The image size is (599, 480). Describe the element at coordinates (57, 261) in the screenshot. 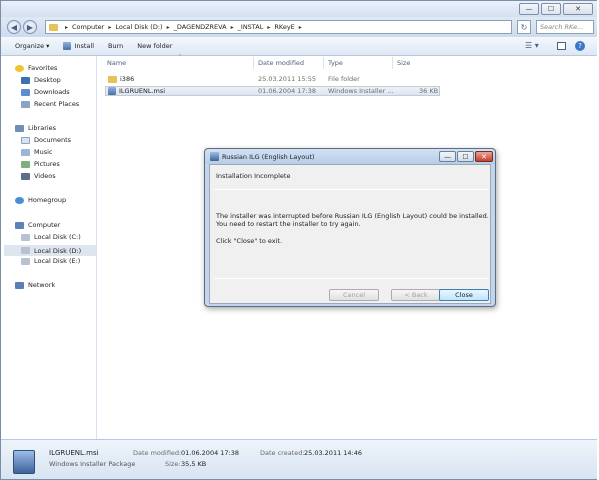

I see `nav-label: Local Disk (E:)` at that location.